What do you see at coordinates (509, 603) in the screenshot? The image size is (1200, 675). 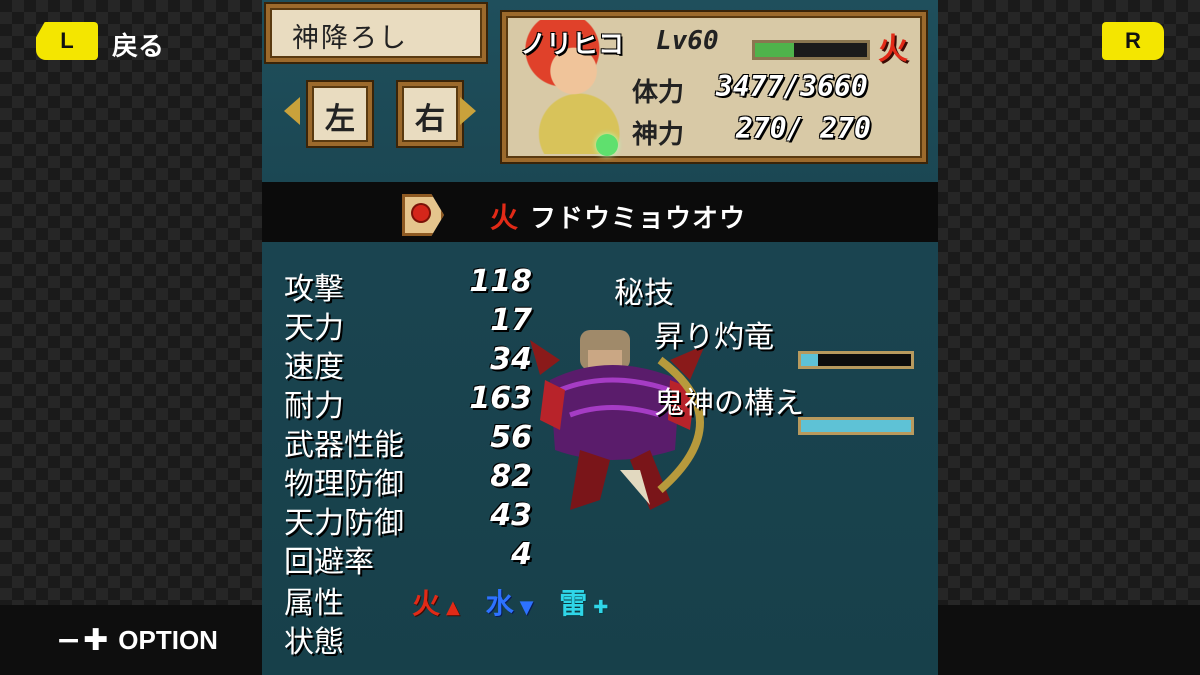 I see `water-attribute-icon: 水 ▼` at bounding box center [509, 603].